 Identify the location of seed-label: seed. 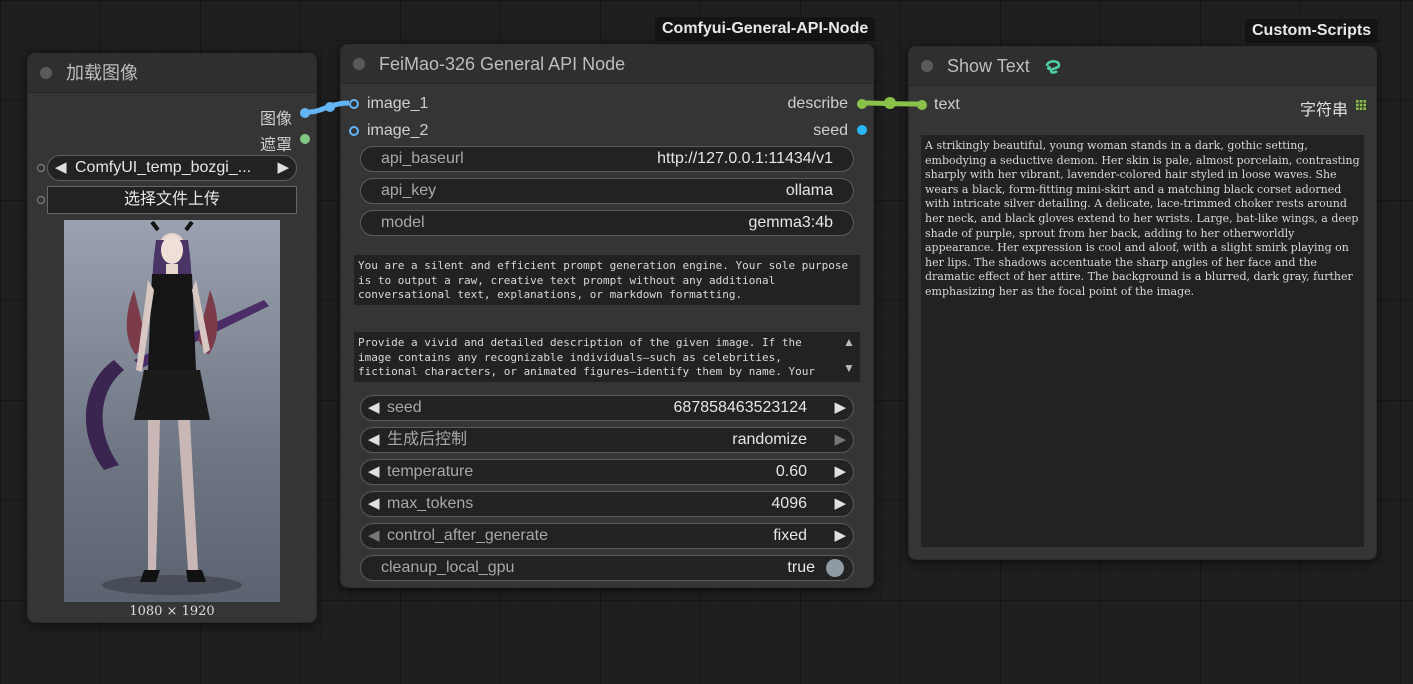
(404, 407).